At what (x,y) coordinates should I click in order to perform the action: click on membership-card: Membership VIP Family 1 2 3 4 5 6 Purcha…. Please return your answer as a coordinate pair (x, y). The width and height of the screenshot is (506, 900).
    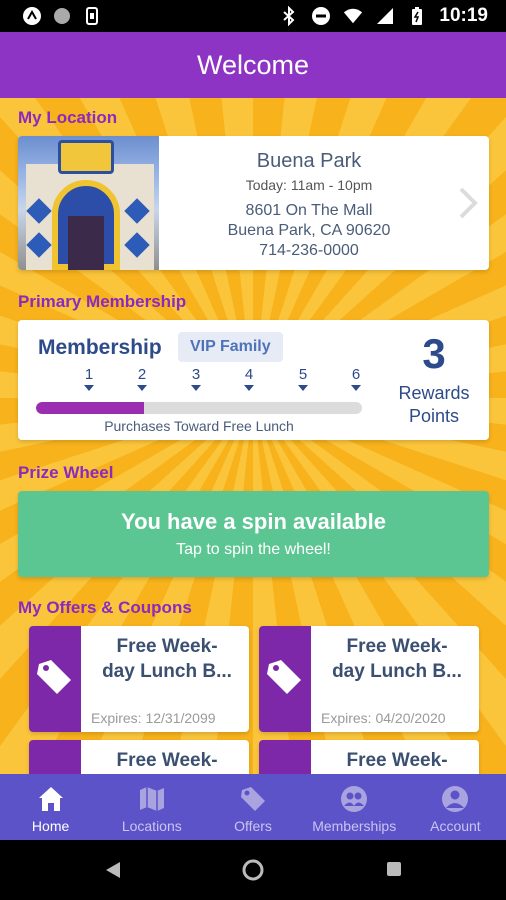
    Looking at the image, I should click on (253, 380).